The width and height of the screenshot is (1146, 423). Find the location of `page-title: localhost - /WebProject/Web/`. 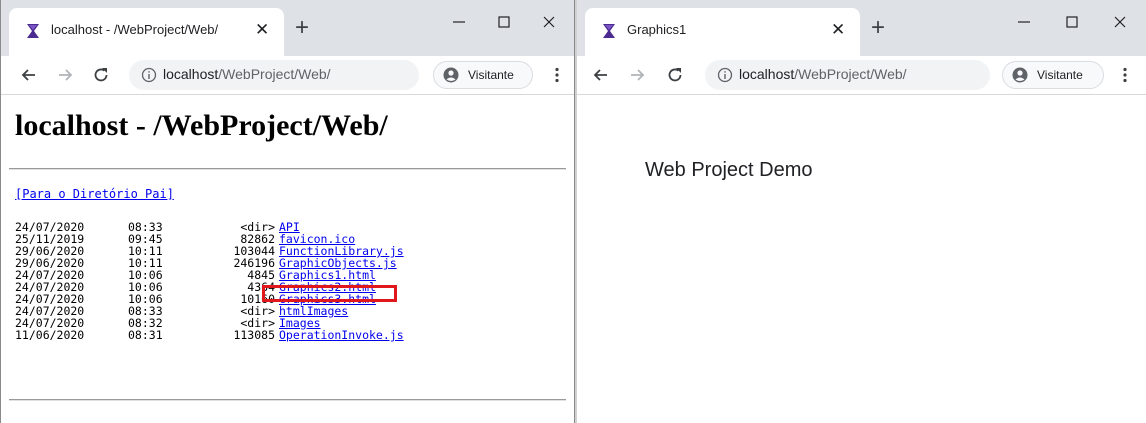

page-title: localhost - /WebProject/Web/ is located at coordinates (201, 125).